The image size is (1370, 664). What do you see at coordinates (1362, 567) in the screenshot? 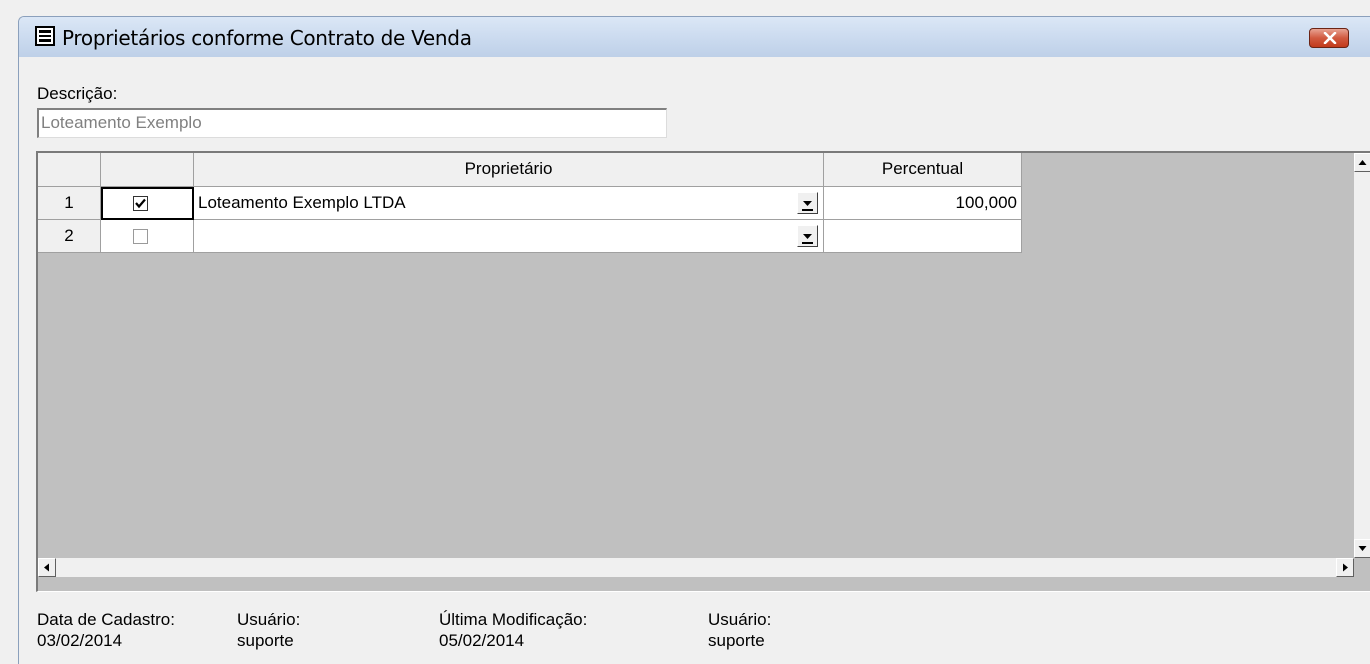
I see `scrollbar-corner` at bounding box center [1362, 567].